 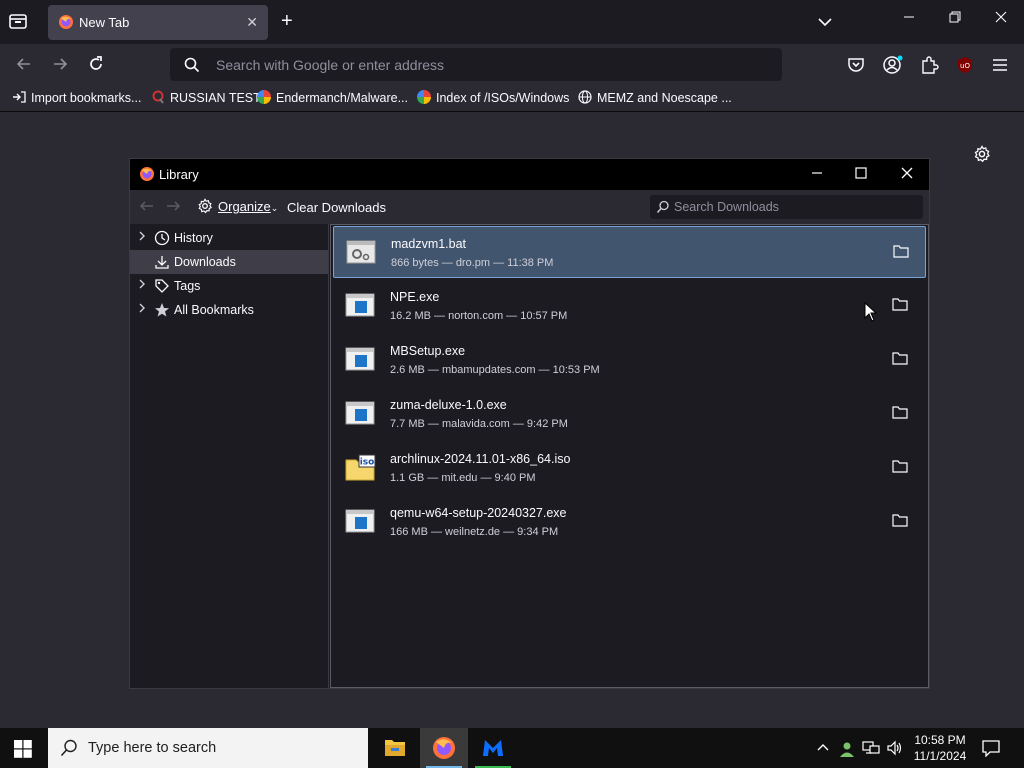 I want to click on library-title: Library, so click(x=179, y=174).